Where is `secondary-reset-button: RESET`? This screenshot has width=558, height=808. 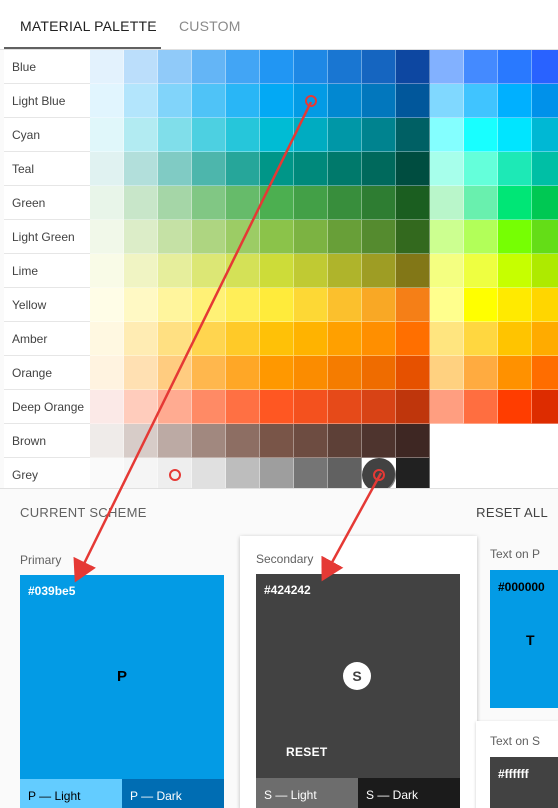
secondary-reset-button: RESET is located at coordinates (307, 752).